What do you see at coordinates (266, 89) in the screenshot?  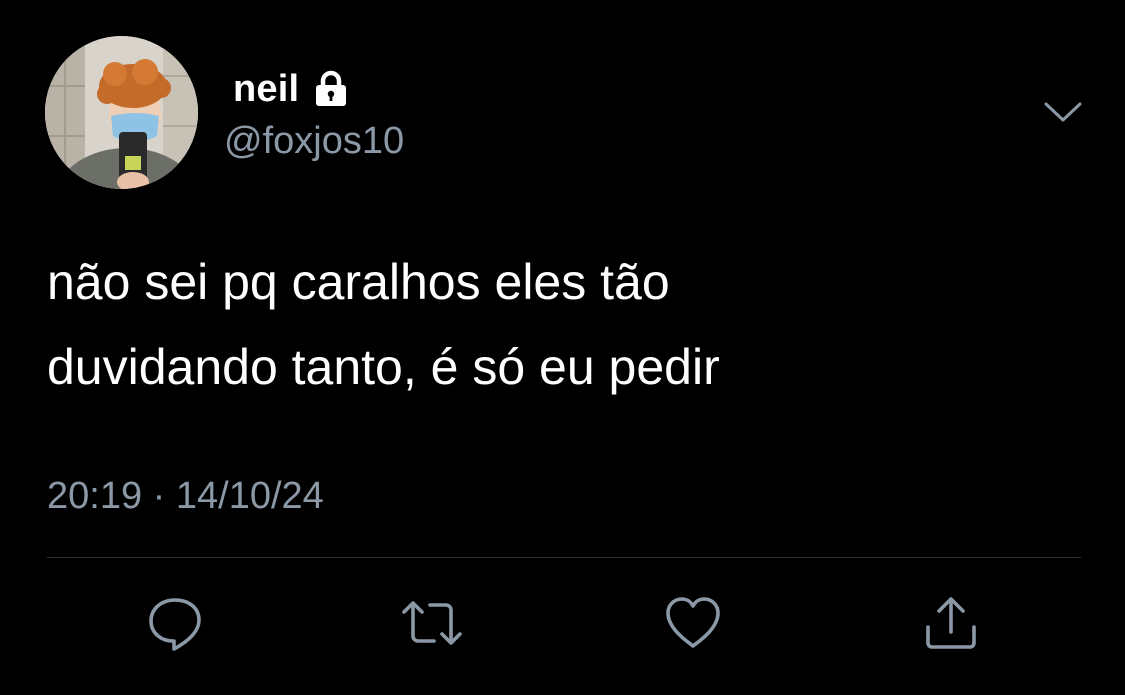 I see `display-name: neil` at bounding box center [266, 89].